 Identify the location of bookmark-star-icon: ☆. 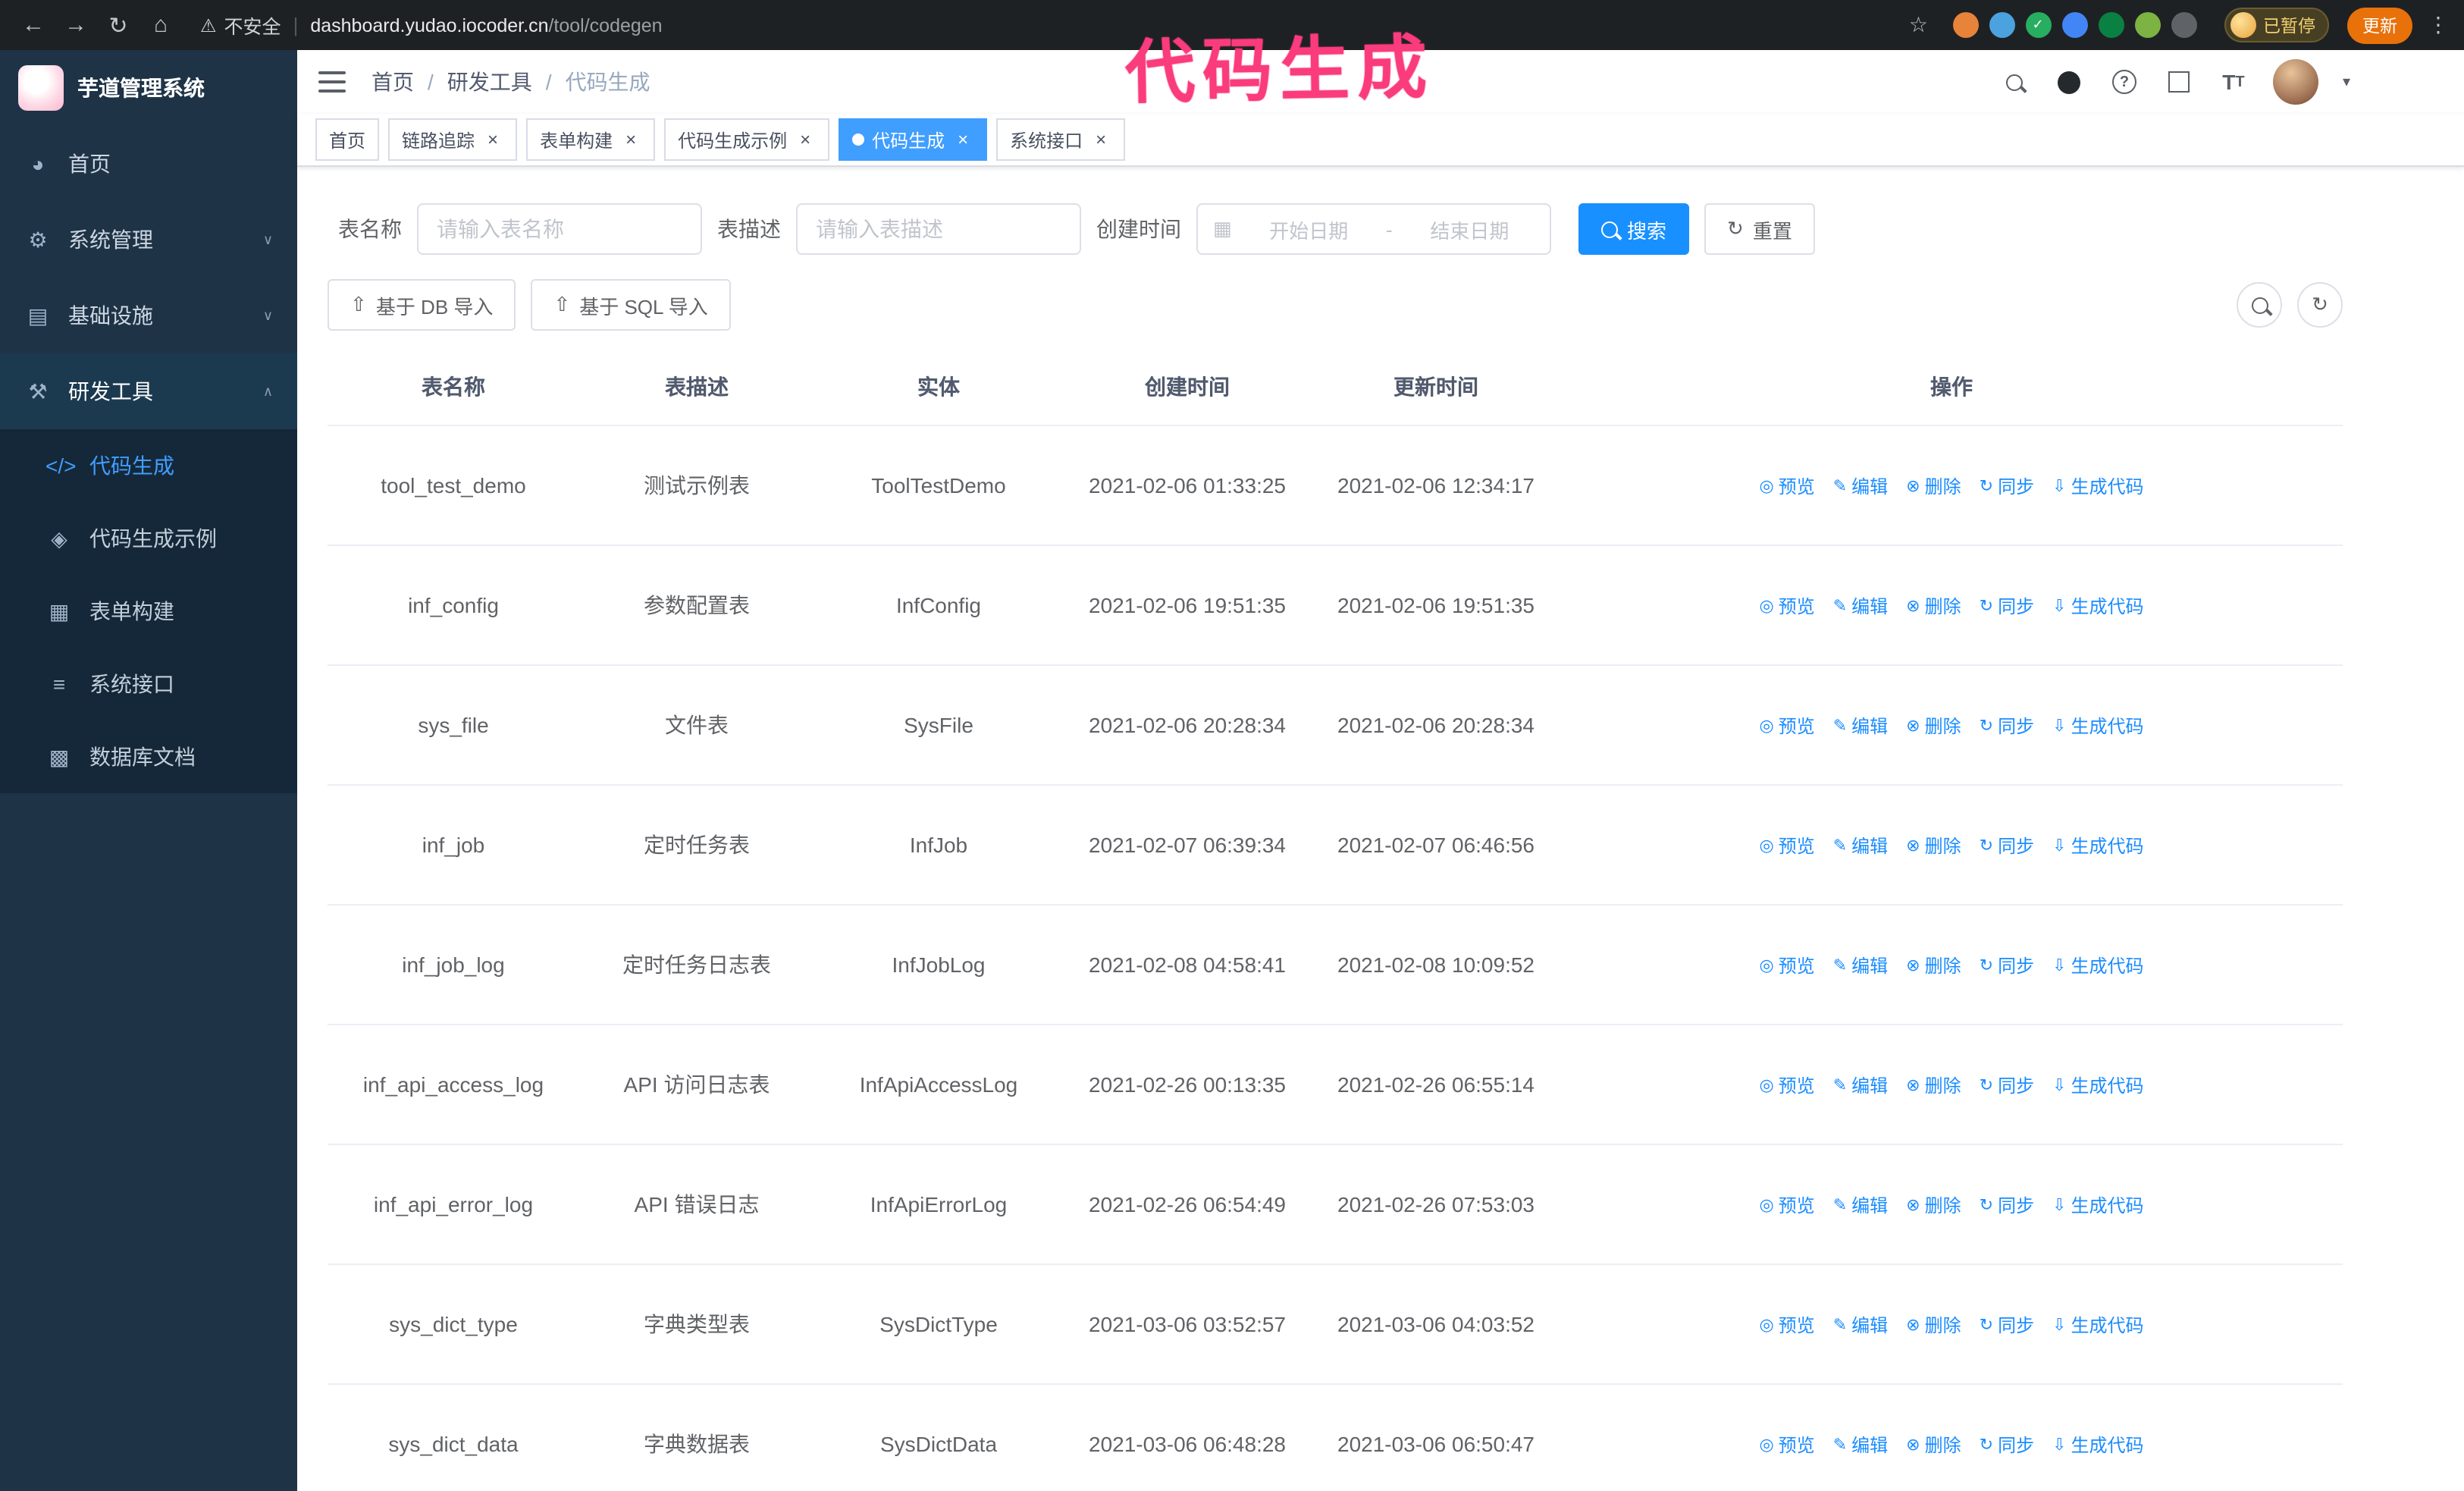
(1919, 25).